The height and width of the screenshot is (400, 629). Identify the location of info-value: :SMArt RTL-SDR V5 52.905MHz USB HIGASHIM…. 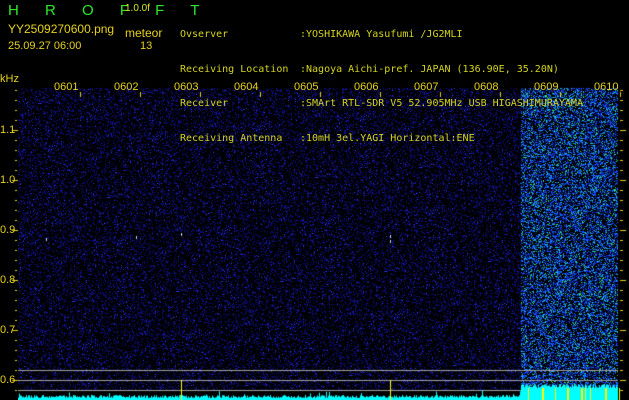
(441, 103).